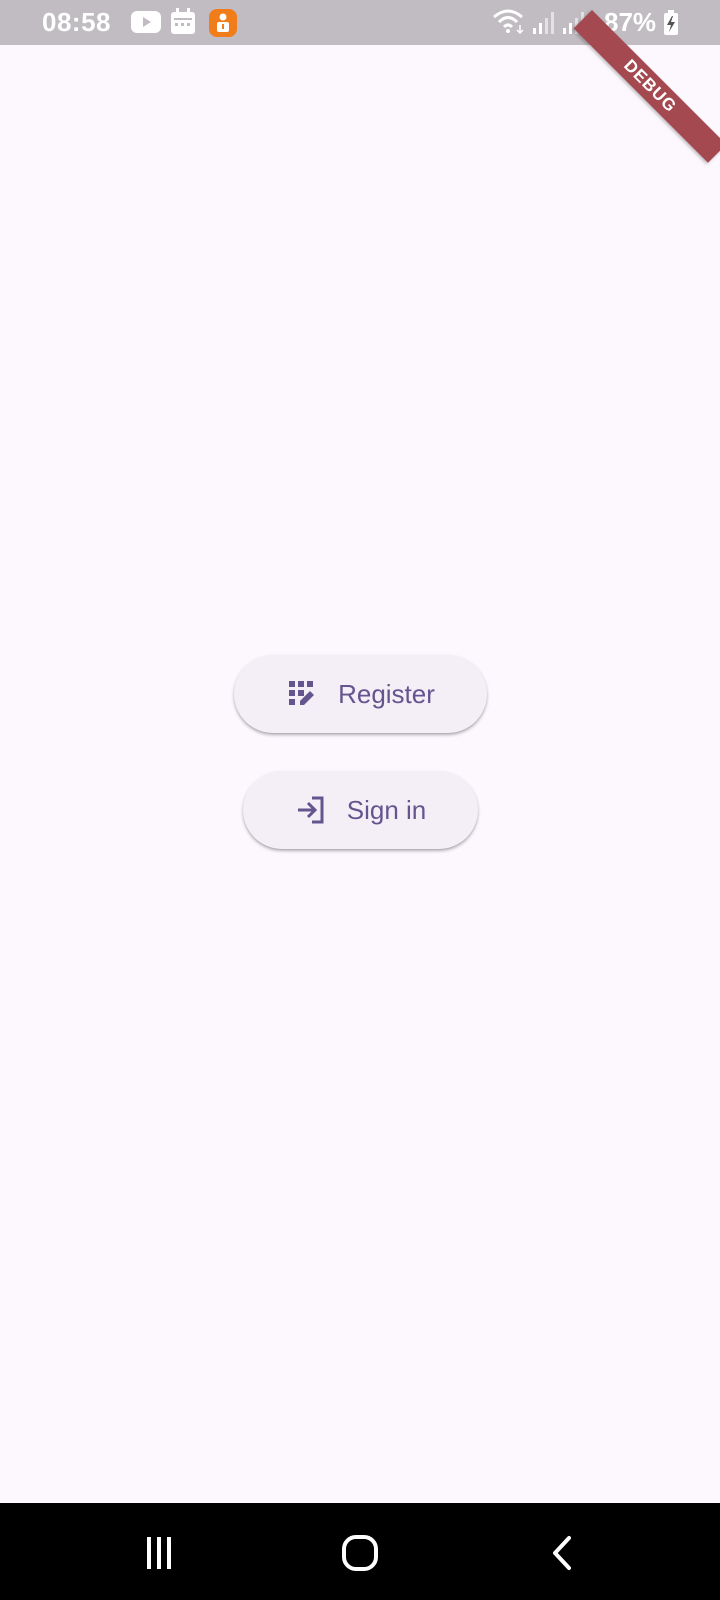  Describe the element at coordinates (386, 809) in the screenshot. I see `signin-button-label: Sign in` at that location.